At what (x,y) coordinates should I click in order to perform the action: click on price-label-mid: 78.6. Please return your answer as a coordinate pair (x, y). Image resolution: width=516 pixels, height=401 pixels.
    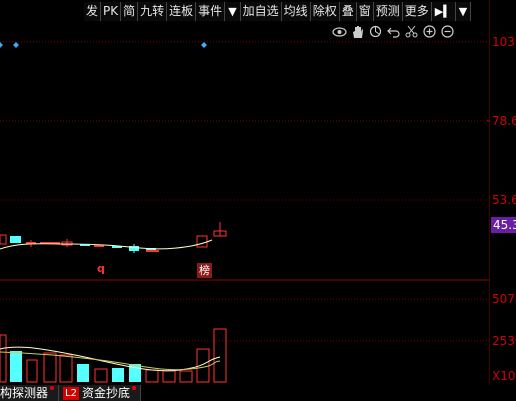
    Looking at the image, I should click on (504, 121).